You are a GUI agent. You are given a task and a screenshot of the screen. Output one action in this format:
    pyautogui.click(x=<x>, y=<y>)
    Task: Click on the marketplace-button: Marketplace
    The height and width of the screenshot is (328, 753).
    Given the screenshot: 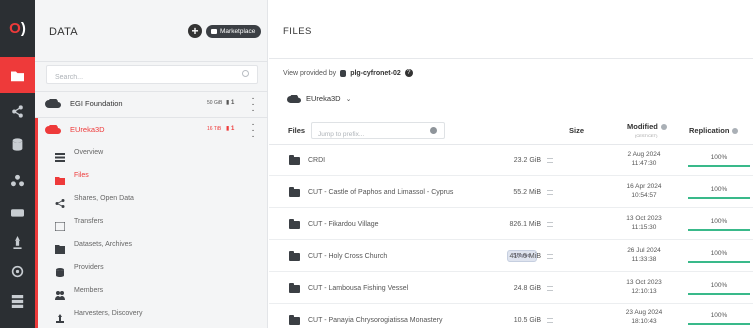 What is the action you would take?
    pyautogui.click(x=234, y=31)
    